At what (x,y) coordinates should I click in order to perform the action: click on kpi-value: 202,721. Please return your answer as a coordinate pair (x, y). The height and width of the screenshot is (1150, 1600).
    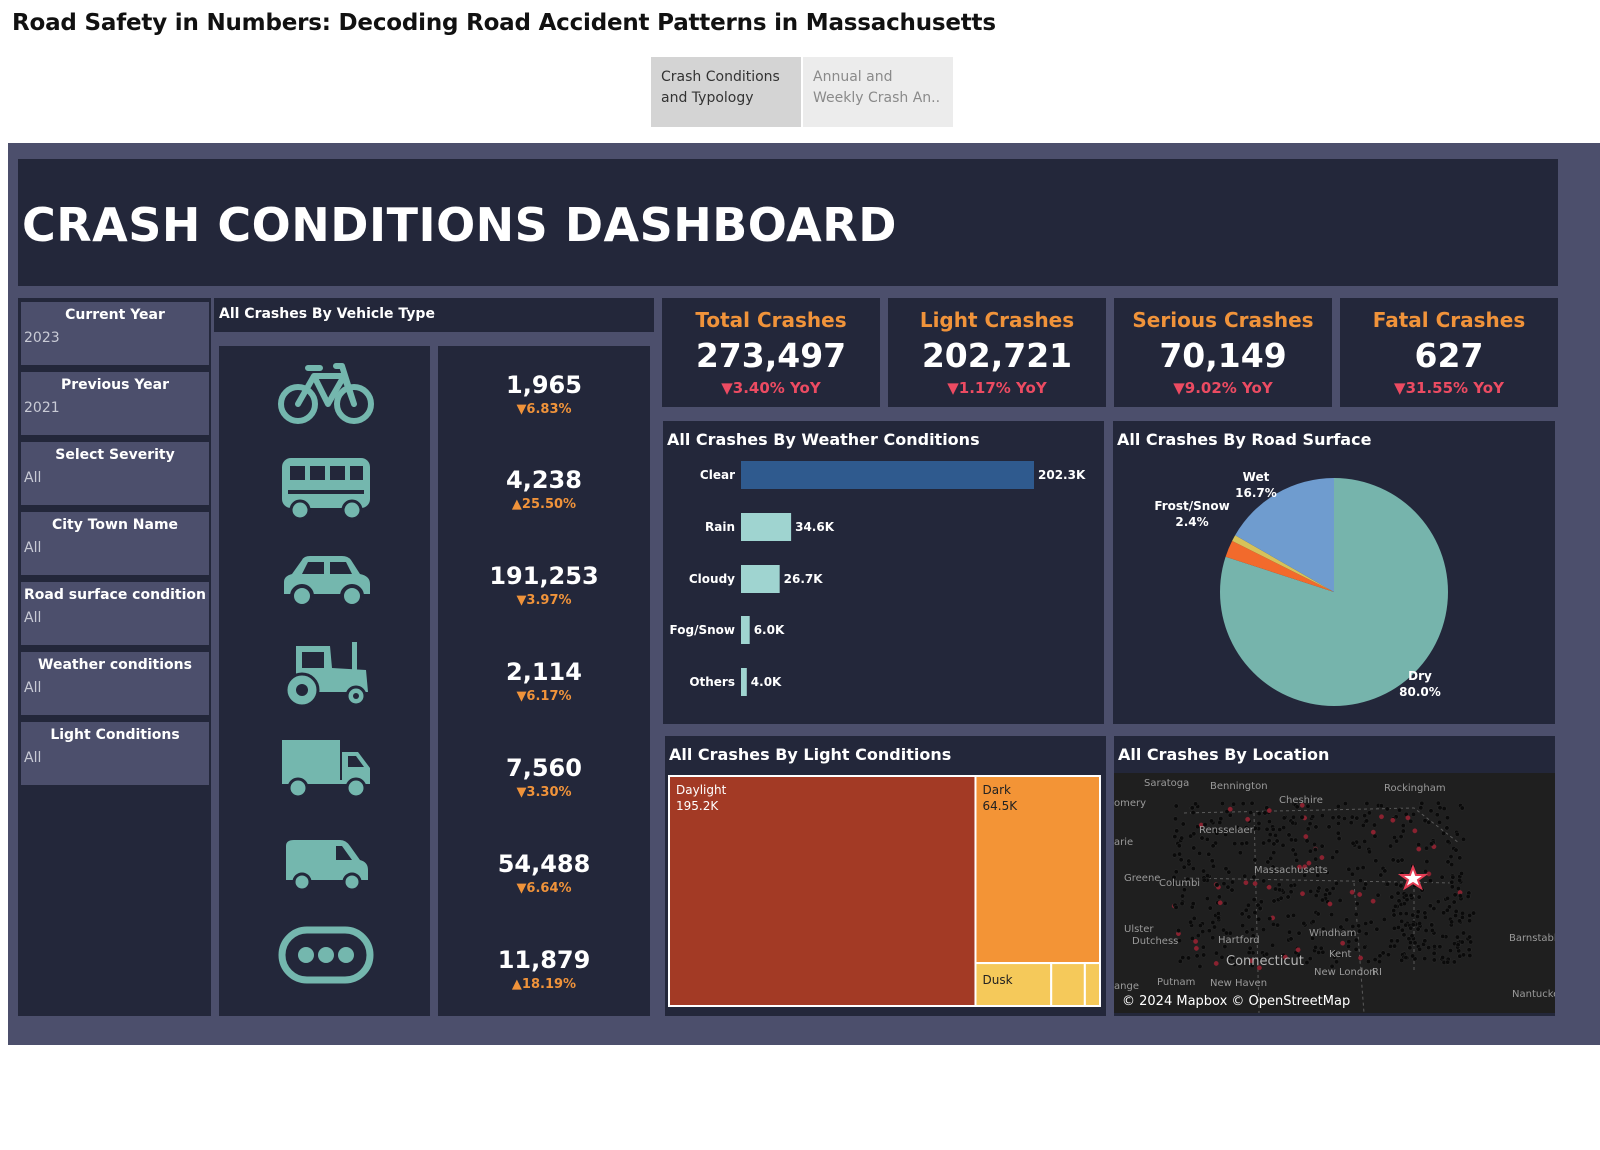
    Looking at the image, I should click on (997, 355).